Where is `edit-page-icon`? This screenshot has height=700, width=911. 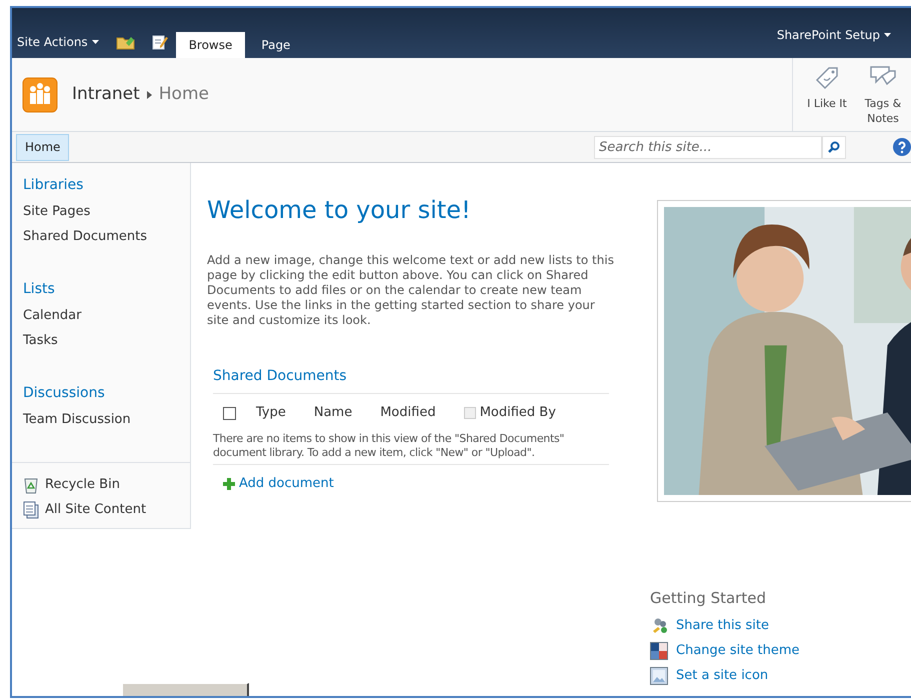
edit-page-icon is located at coordinates (160, 42).